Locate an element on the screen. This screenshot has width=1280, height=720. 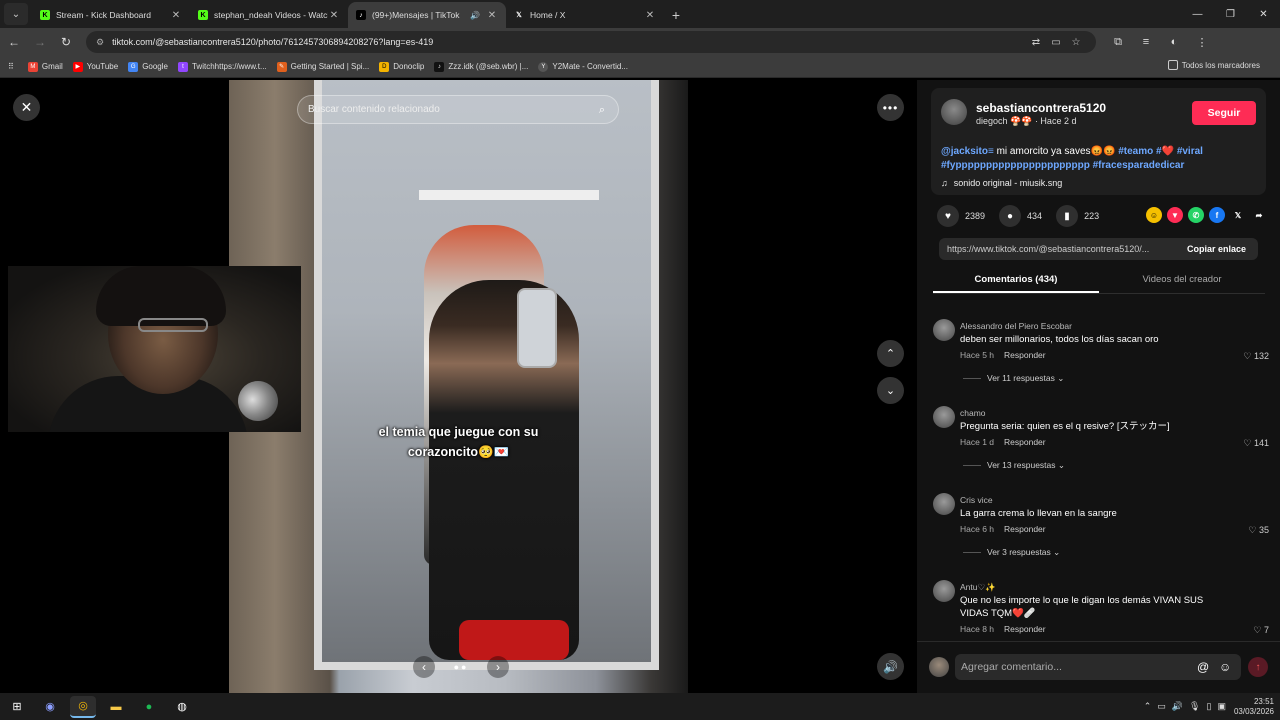
profile-icon: ◐ is located at coordinates (1174, 42).